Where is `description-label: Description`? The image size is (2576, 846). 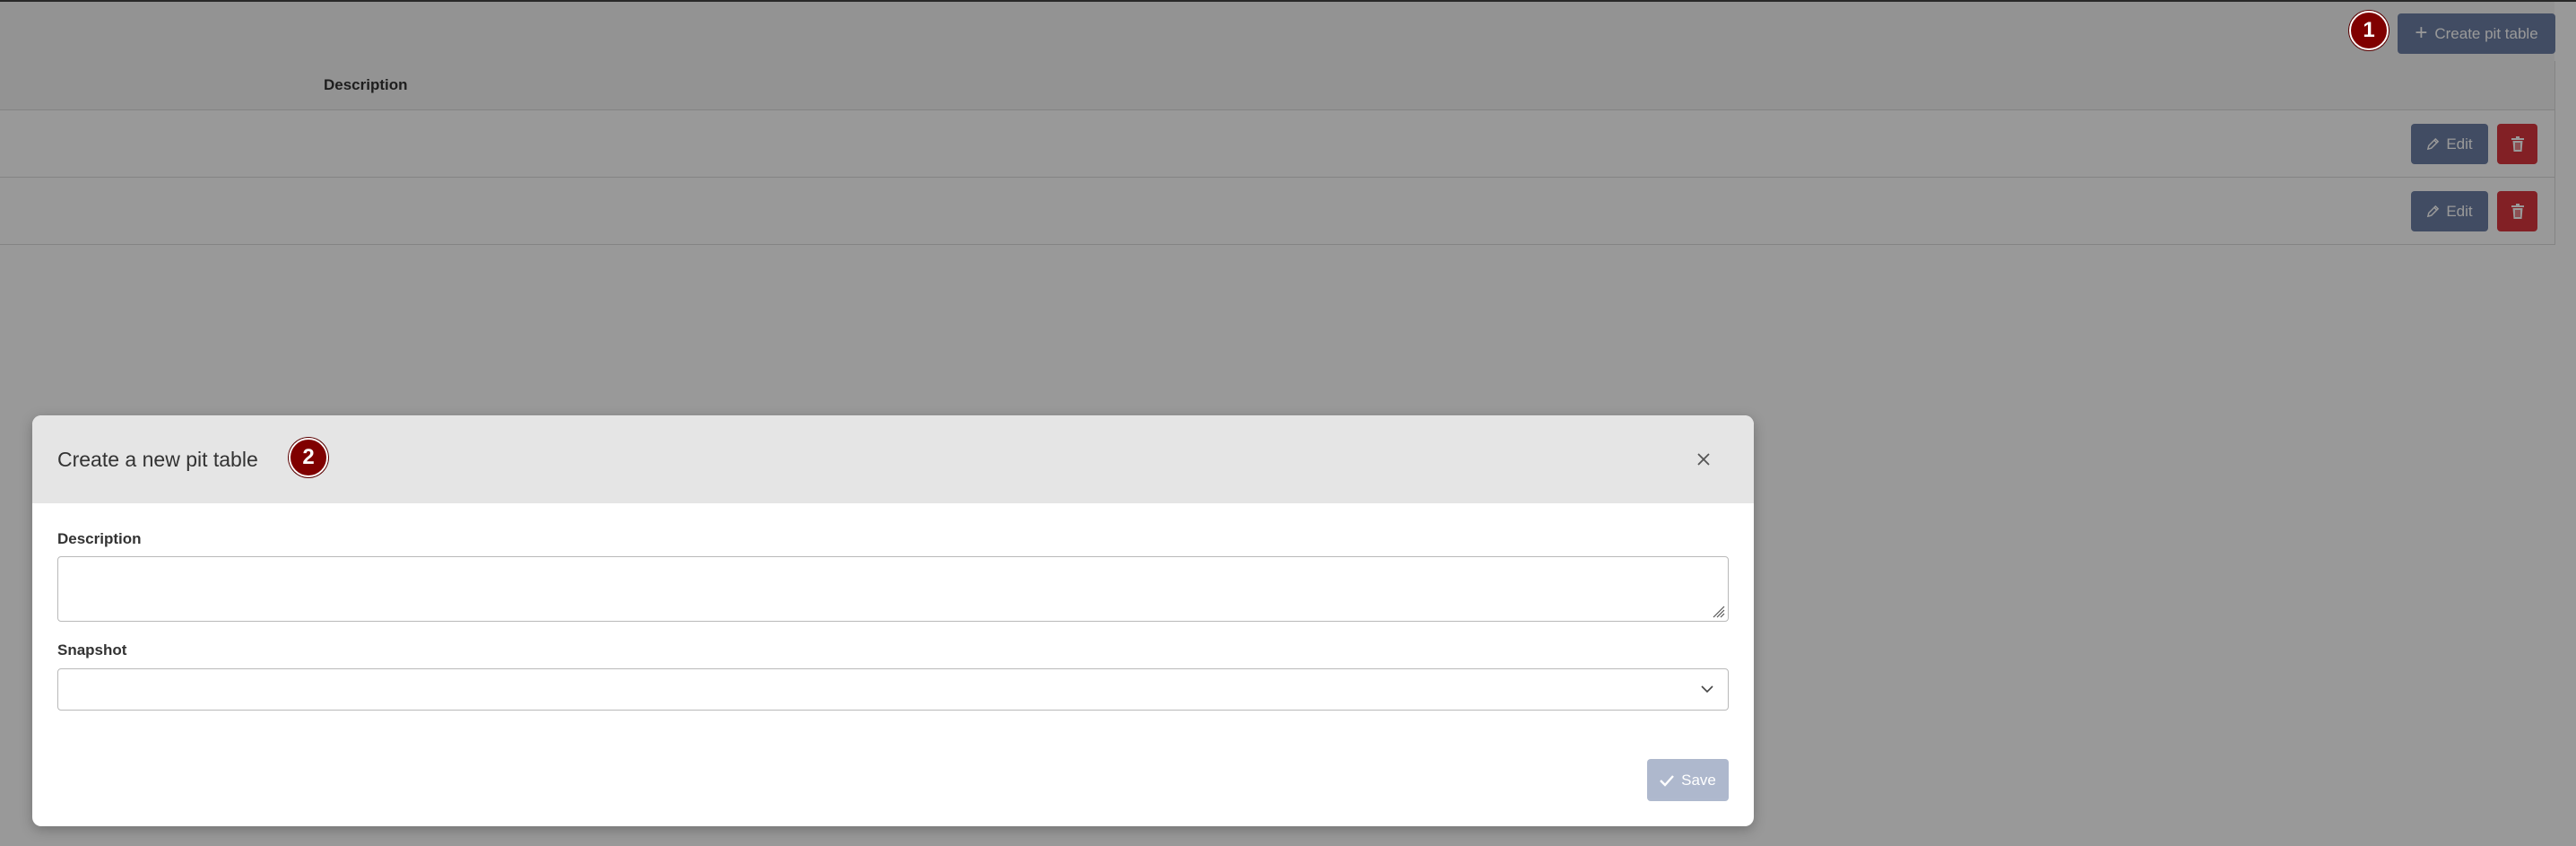 description-label: Description is located at coordinates (99, 538).